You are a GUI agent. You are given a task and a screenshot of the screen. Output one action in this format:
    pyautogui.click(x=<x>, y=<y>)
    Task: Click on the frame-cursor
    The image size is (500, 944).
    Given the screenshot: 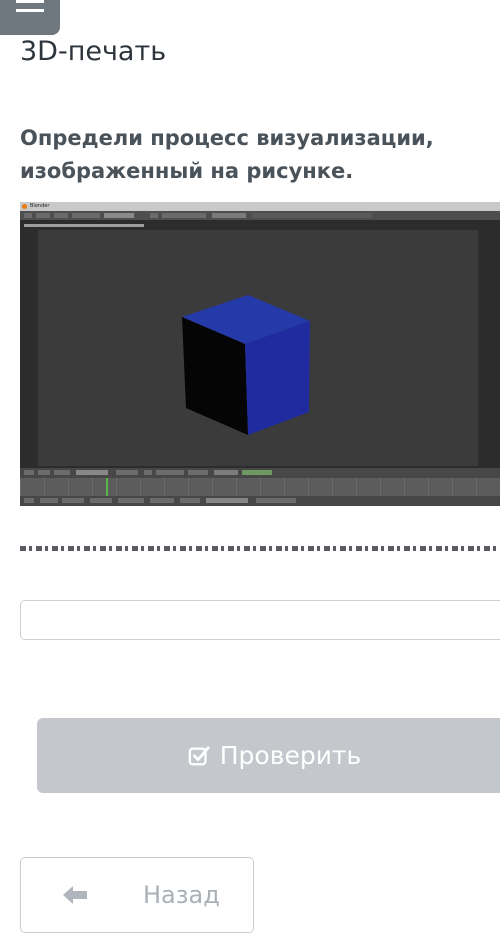 What is the action you would take?
    pyautogui.click(x=107, y=487)
    